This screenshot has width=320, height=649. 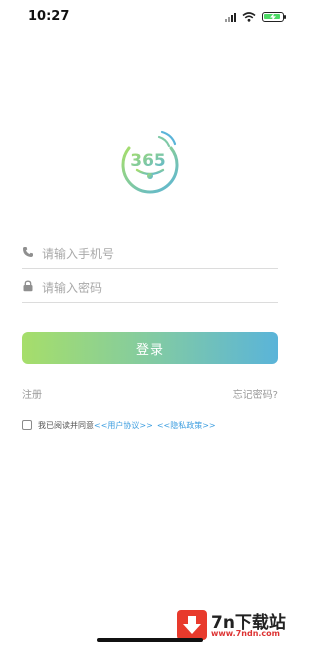 I want to click on logo-text: 365, so click(x=148, y=161).